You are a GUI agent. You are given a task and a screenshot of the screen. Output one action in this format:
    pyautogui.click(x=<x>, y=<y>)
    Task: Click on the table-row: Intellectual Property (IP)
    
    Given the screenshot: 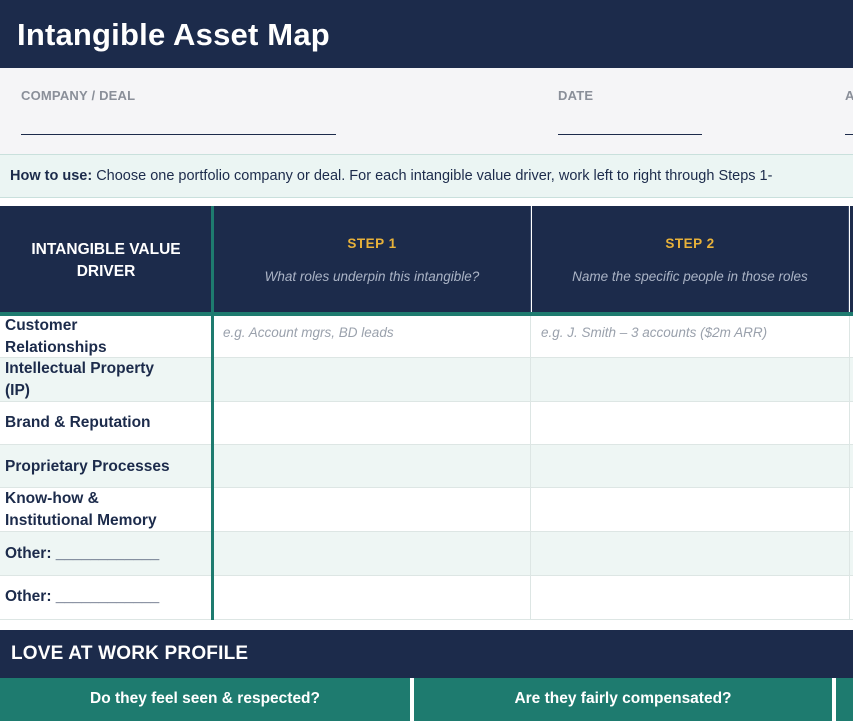 What is the action you would take?
    pyautogui.click(x=426, y=380)
    